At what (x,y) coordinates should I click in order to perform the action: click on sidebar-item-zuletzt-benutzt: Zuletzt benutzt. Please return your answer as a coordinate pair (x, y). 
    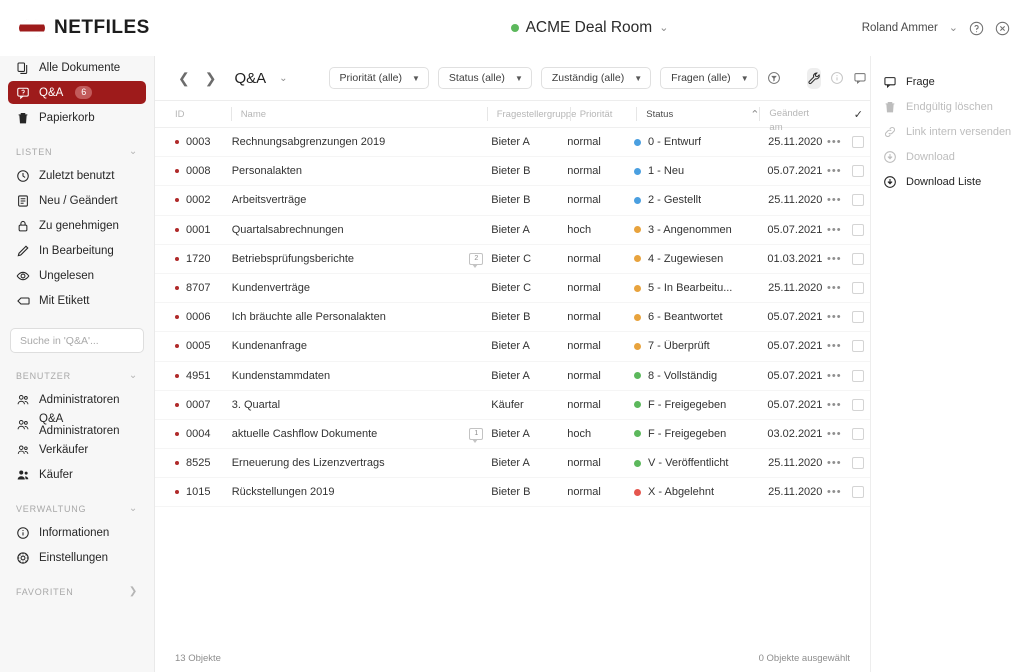
    Looking at the image, I should click on (77, 175).